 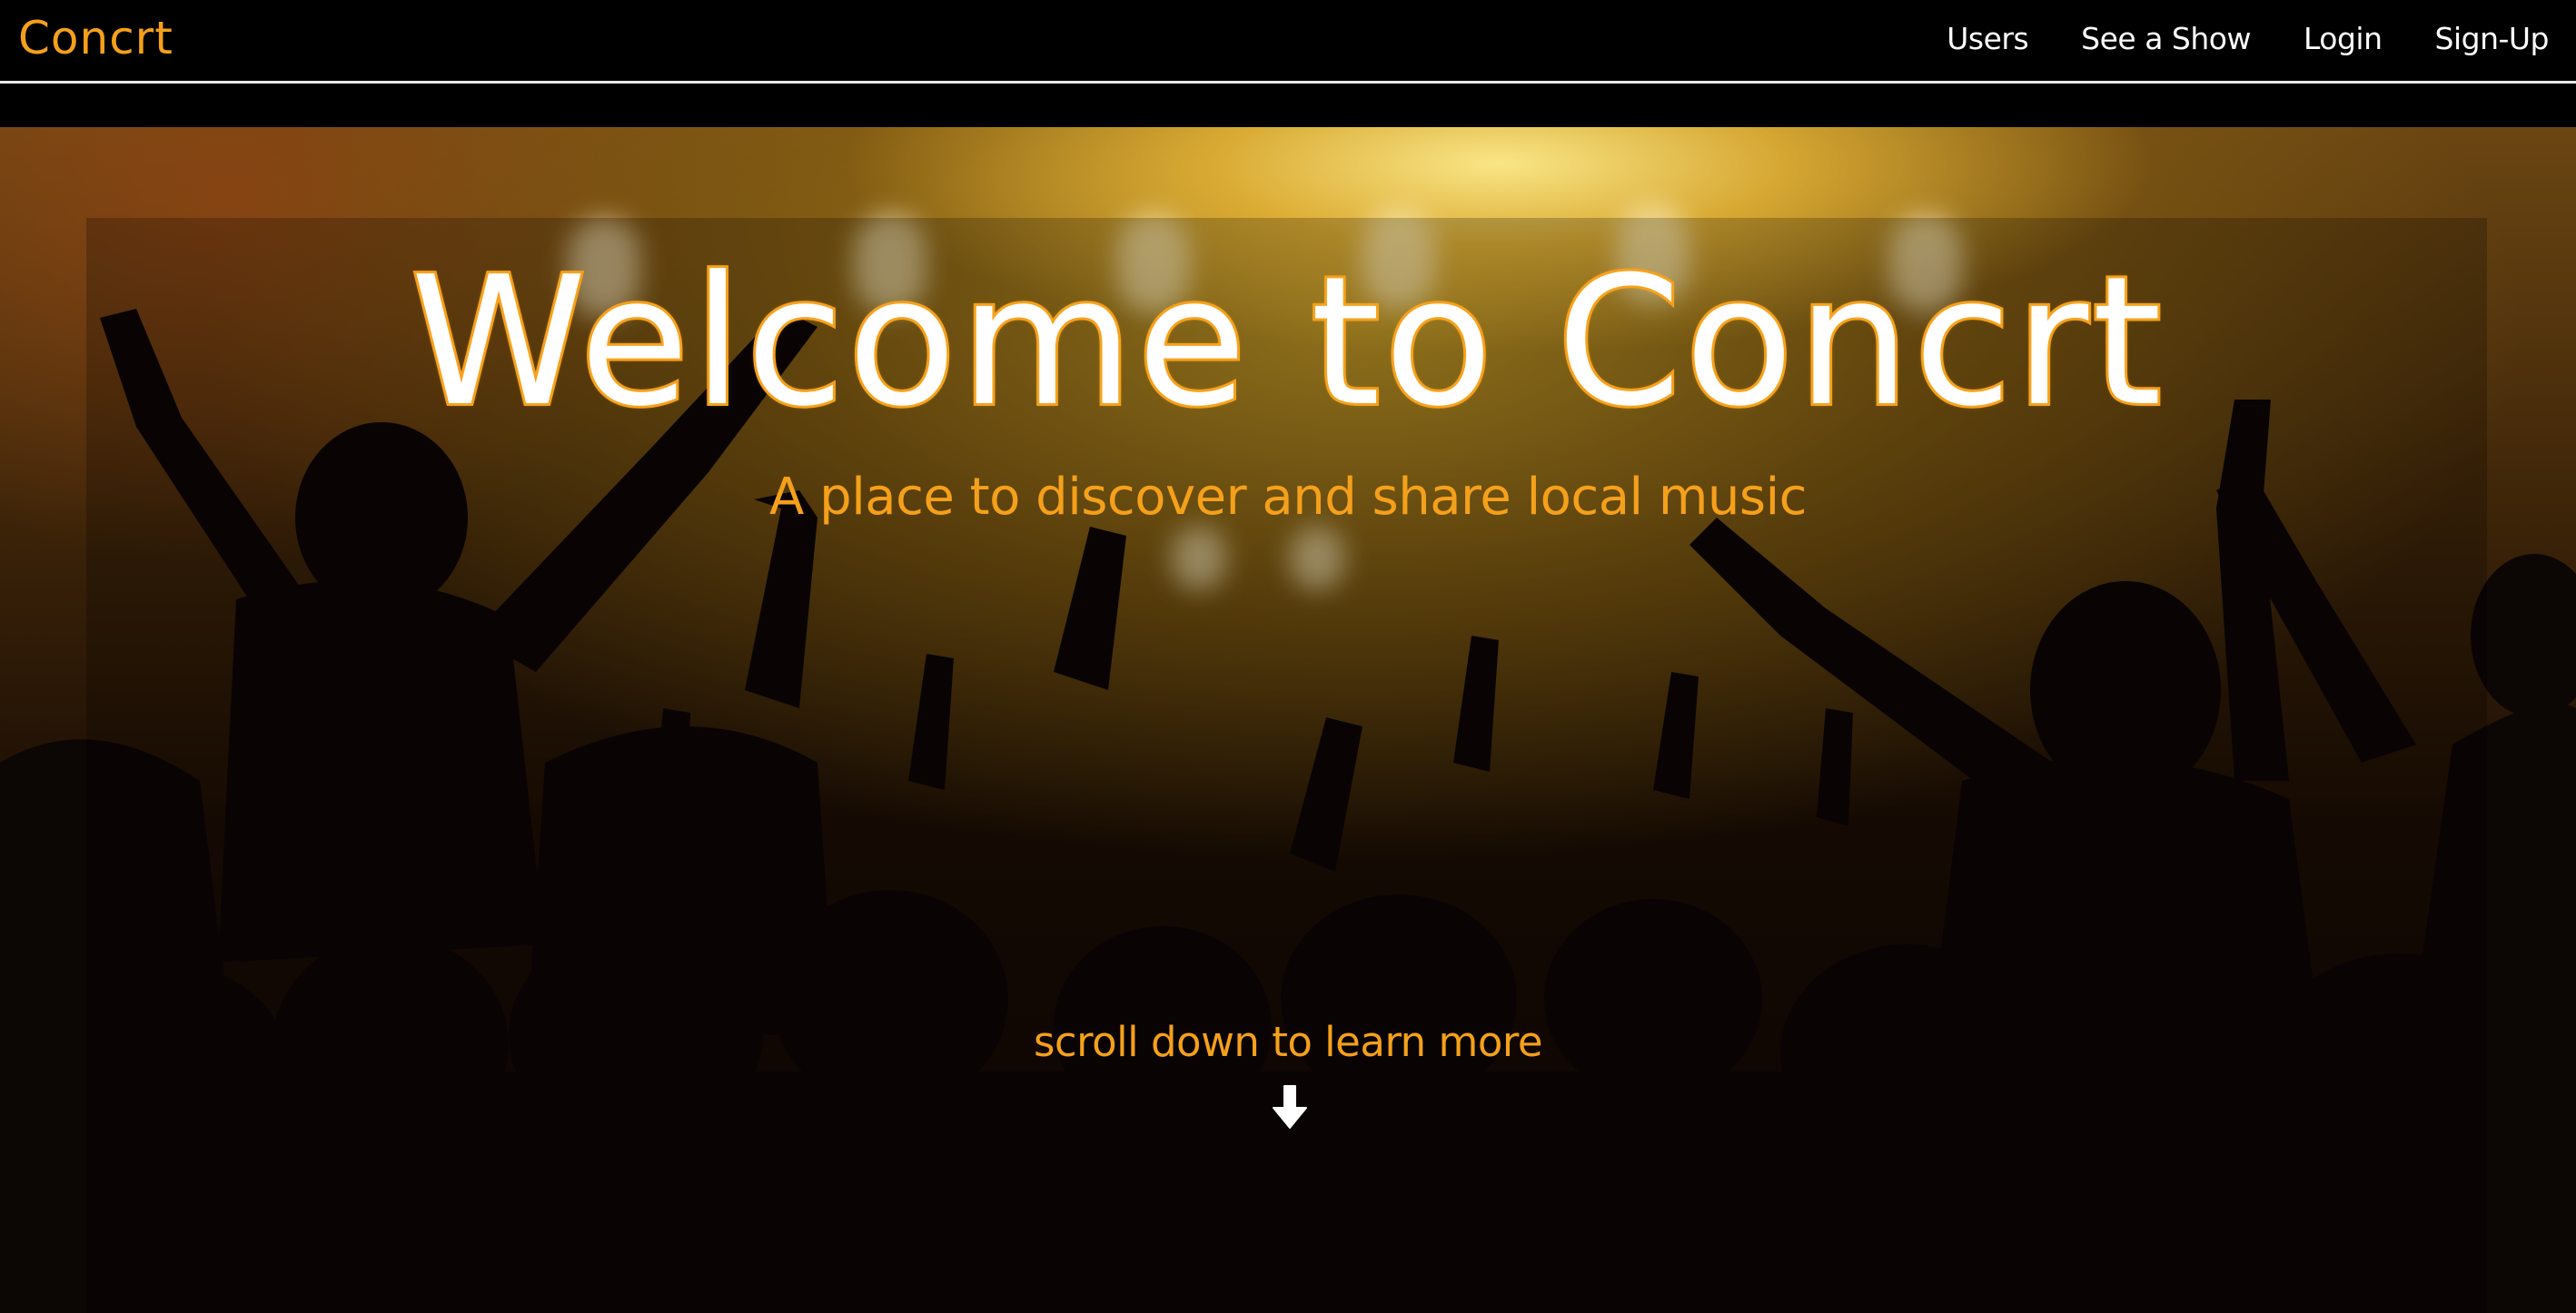 What do you see at coordinates (1288, 42) in the screenshot?
I see `top-navbar: Concrt Users See a Show Login Sign-Up` at bounding box center [1288, 42].